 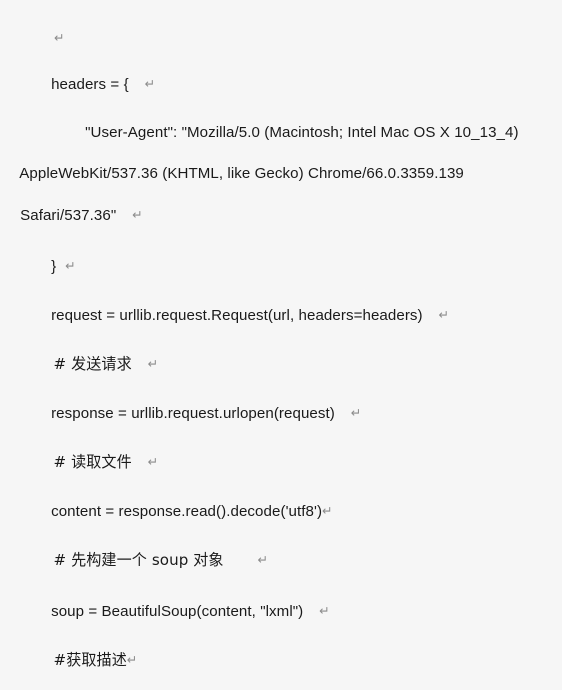 What do you see at coordinates (68, 215) in the screenshot?
I see `line-text: Safari/537.36"` at bounding box center [68, 215].